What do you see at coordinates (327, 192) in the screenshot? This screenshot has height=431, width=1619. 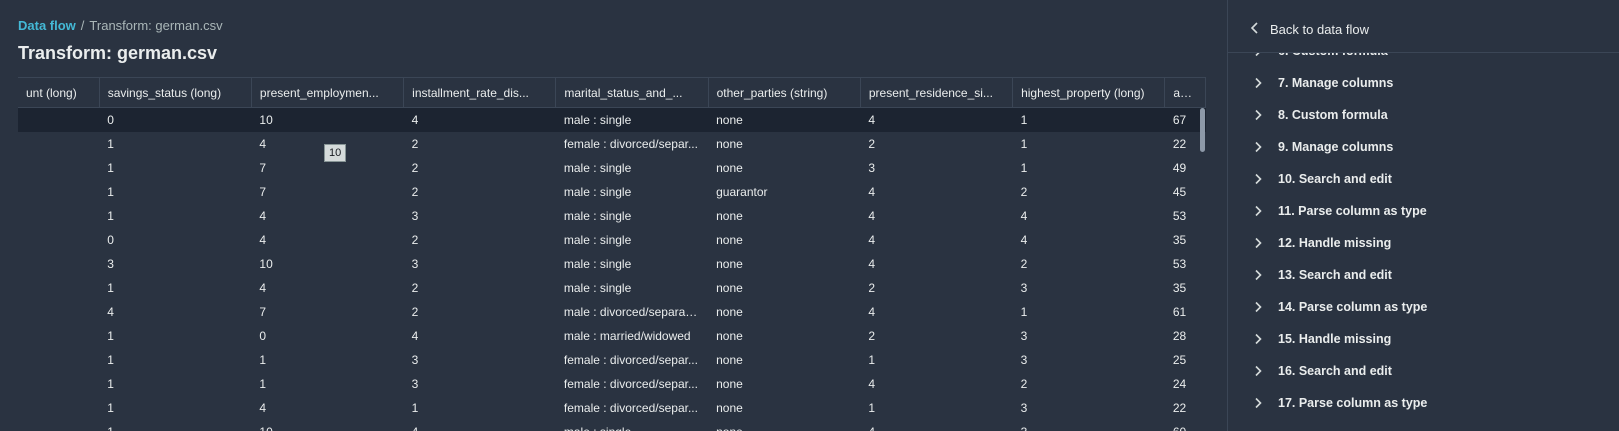 I see `table-cell: 7` at bounding box center [327, 192].